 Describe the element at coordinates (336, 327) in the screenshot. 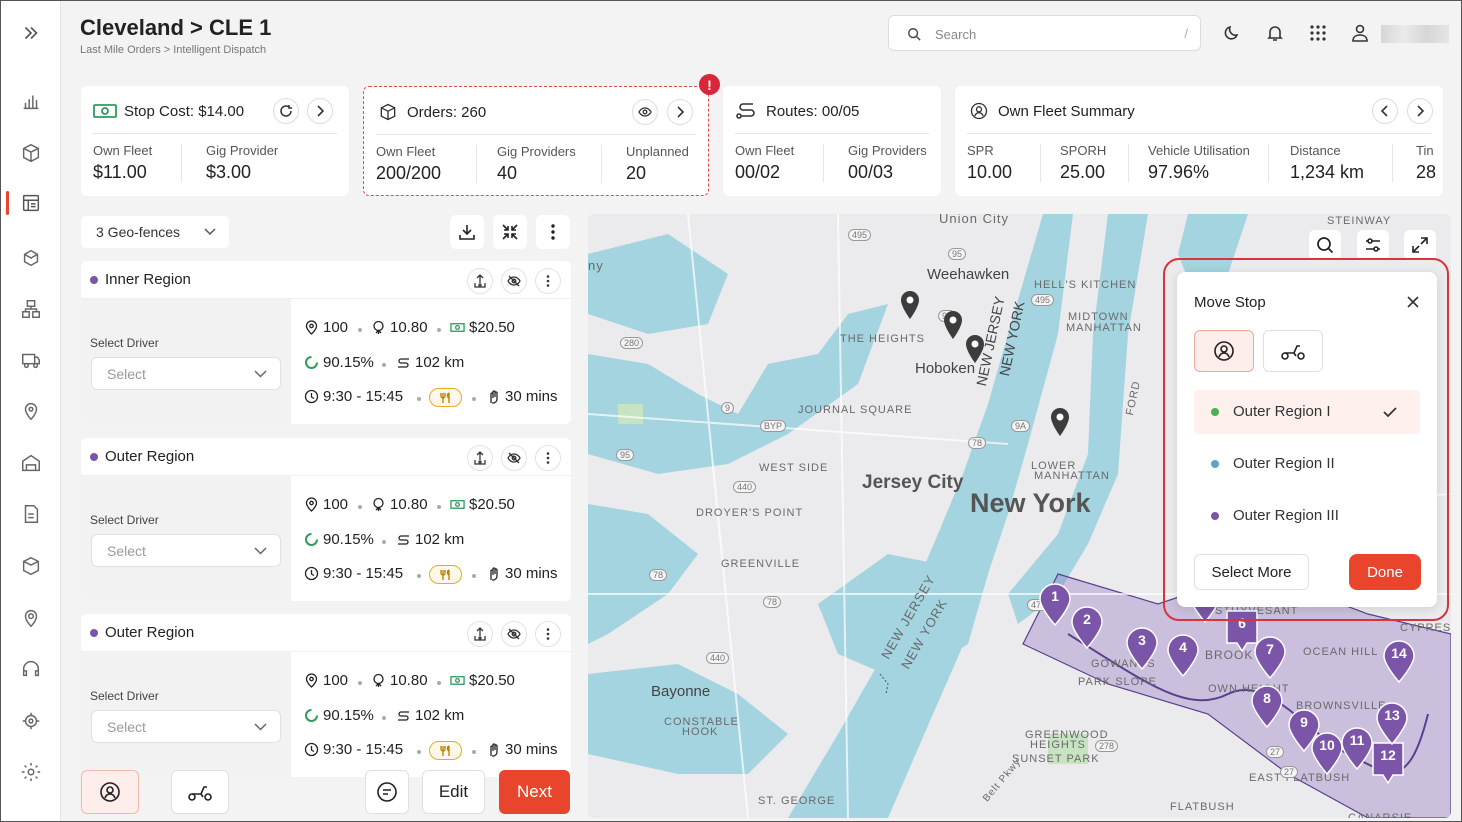

I see `stops-value: 100` at that location.